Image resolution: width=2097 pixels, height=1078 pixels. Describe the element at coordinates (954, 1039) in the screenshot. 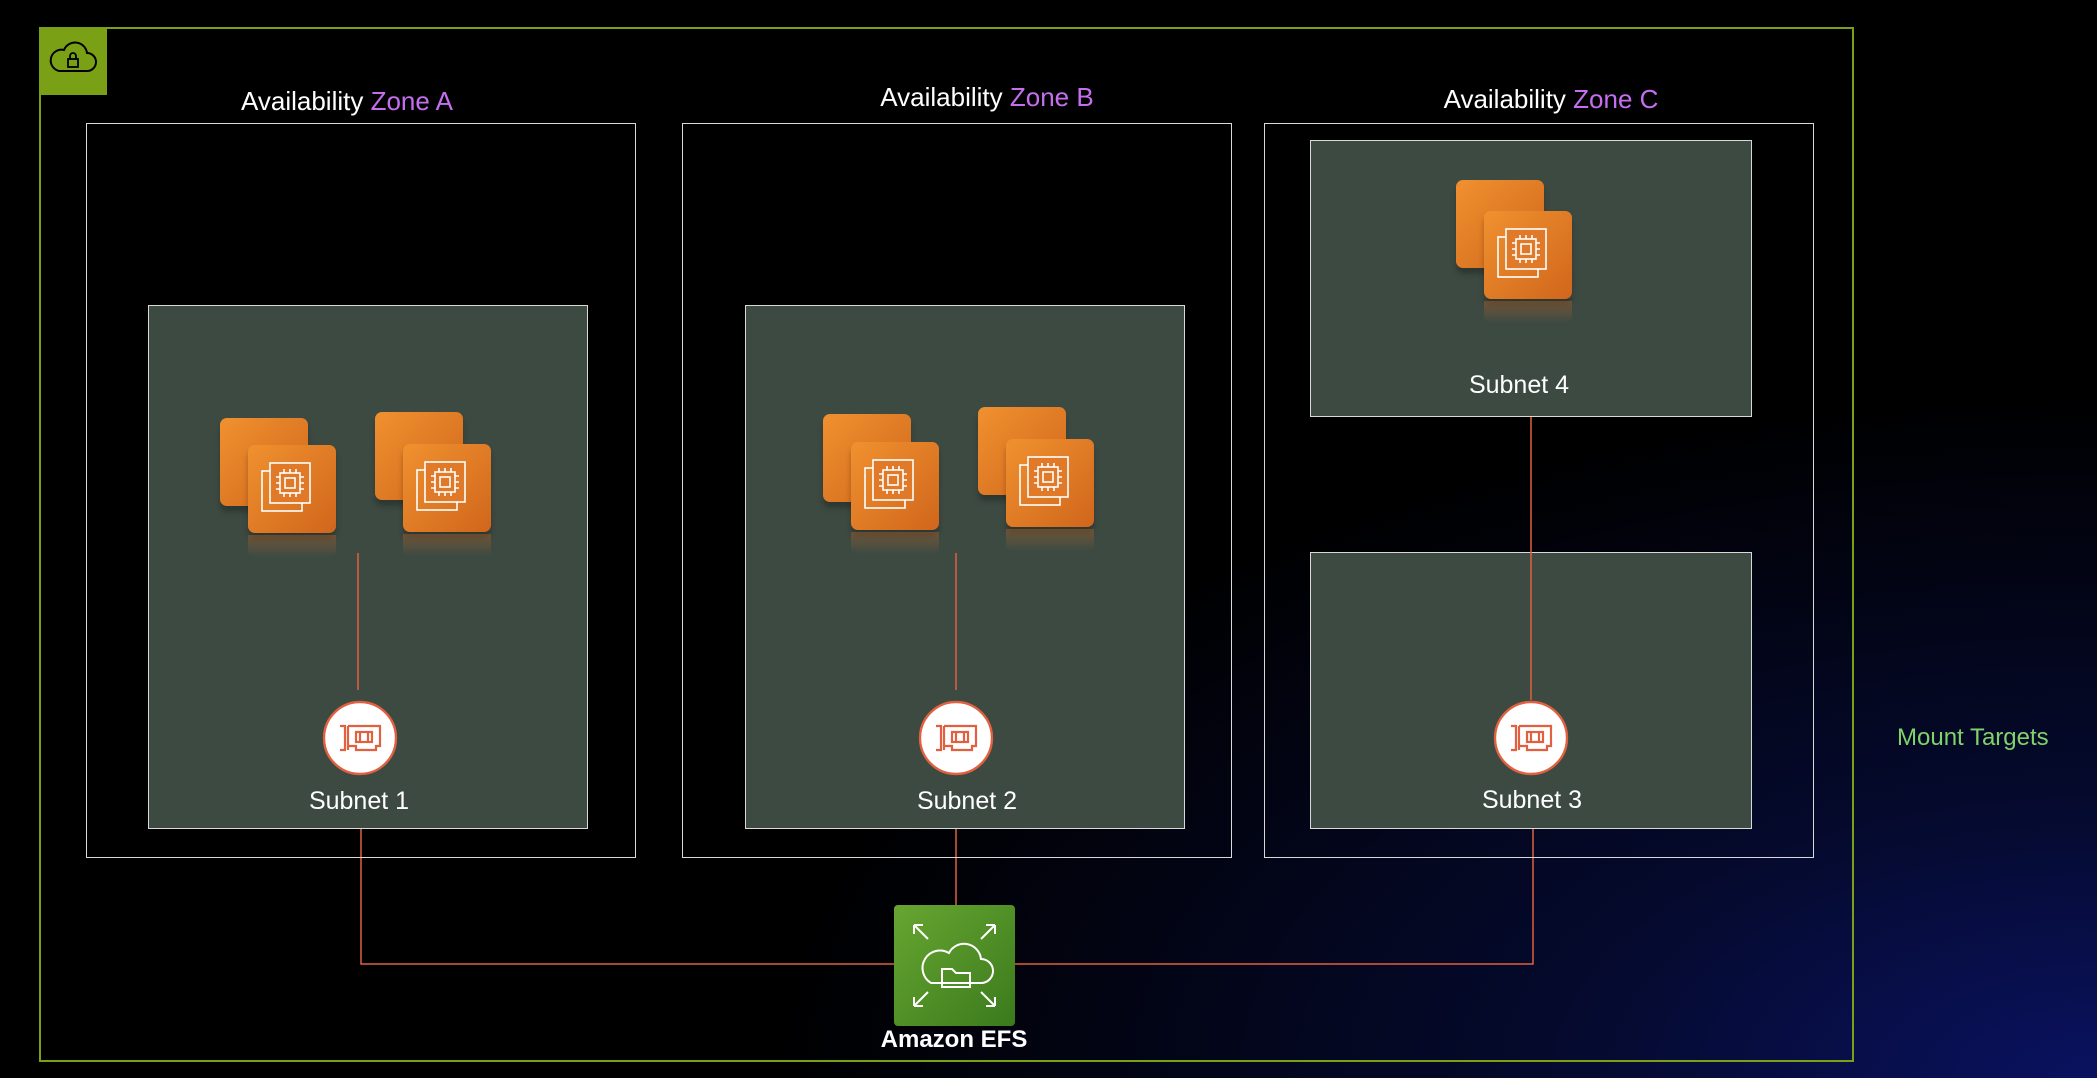

I see `efs-label: Amazon EFS` at that location.